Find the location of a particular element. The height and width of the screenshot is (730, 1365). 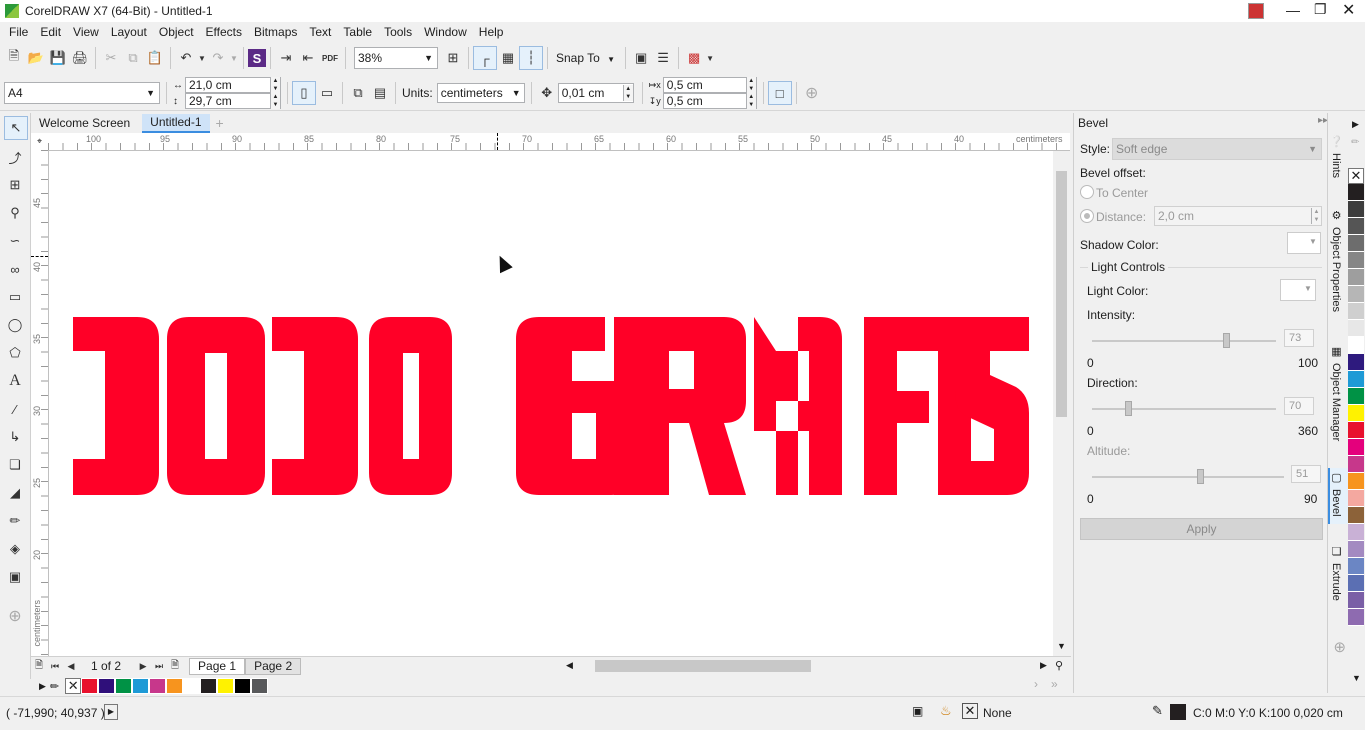

smart-fill-icon: ▣ is located at coordinates (15, 577).